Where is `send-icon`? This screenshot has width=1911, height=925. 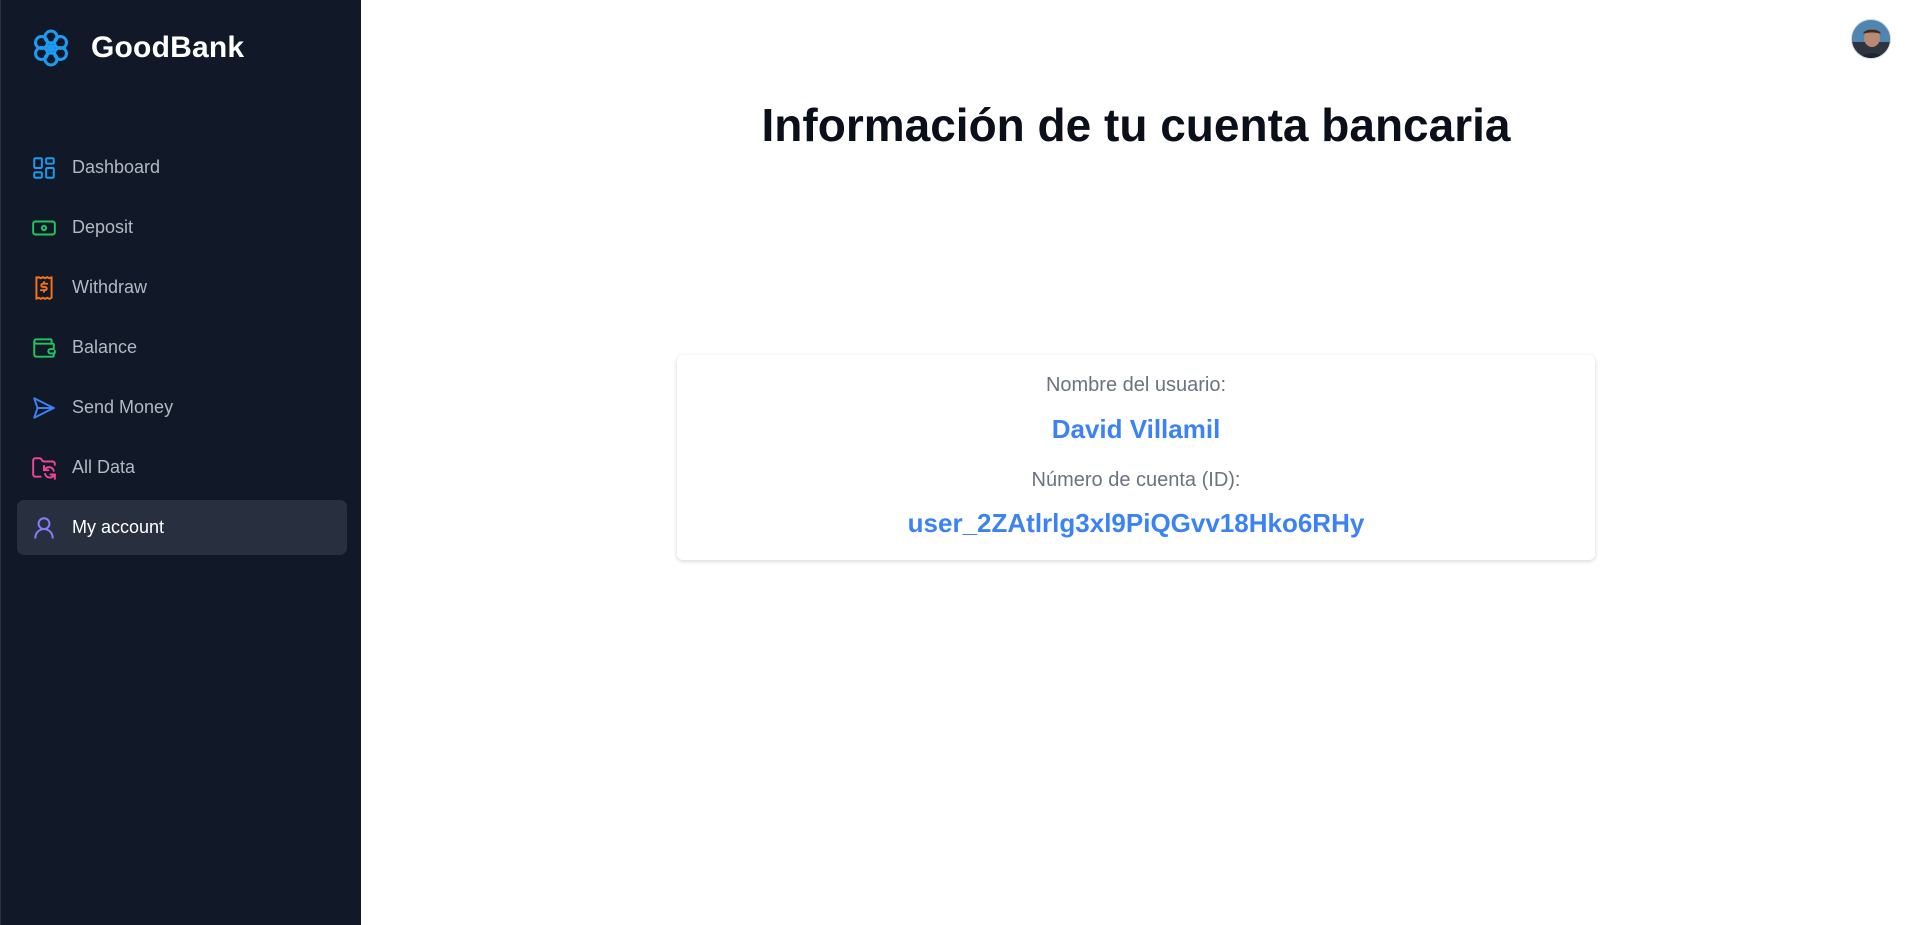
send-icon is located at coordinates (44, 408).